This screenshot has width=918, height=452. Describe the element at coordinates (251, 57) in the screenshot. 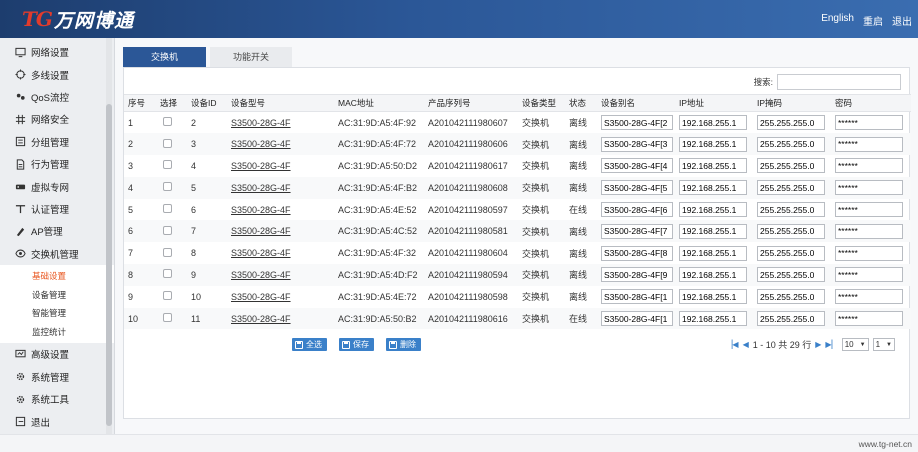

I see `tab-function-switch: 功能开关` at that location.